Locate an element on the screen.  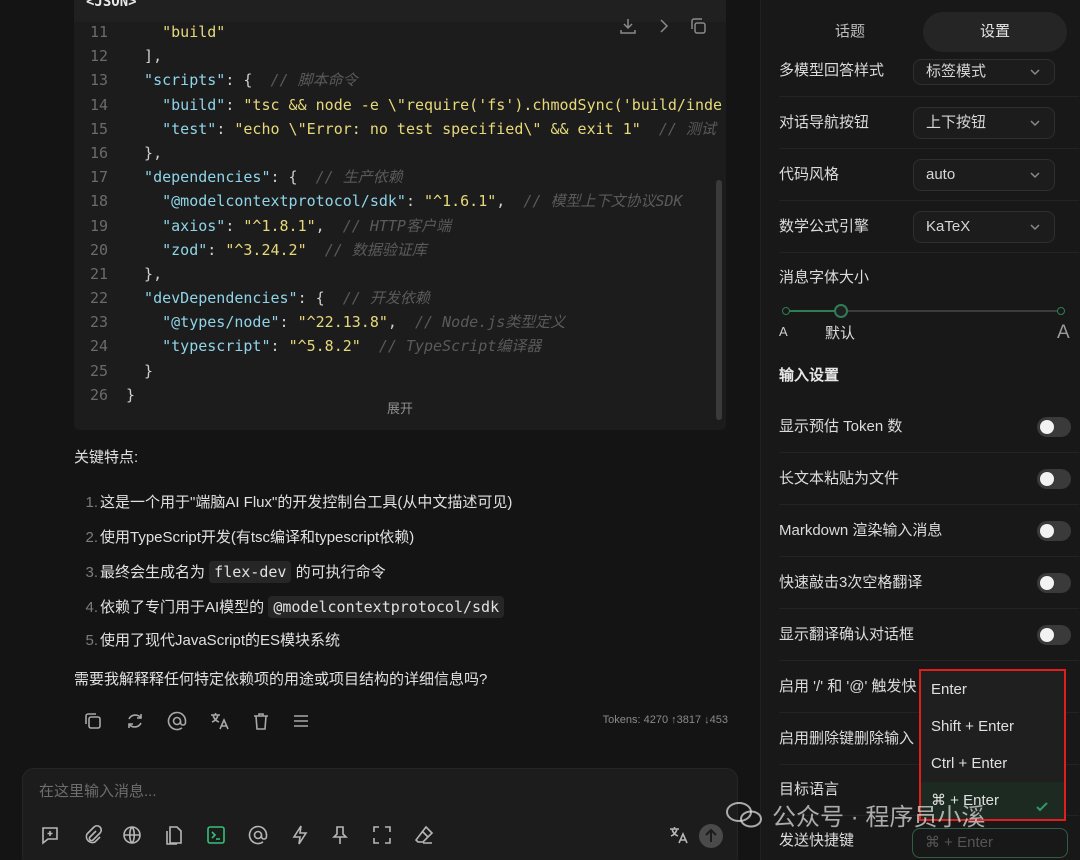
quick-phrase-icon is located at coordinates (300, 835).